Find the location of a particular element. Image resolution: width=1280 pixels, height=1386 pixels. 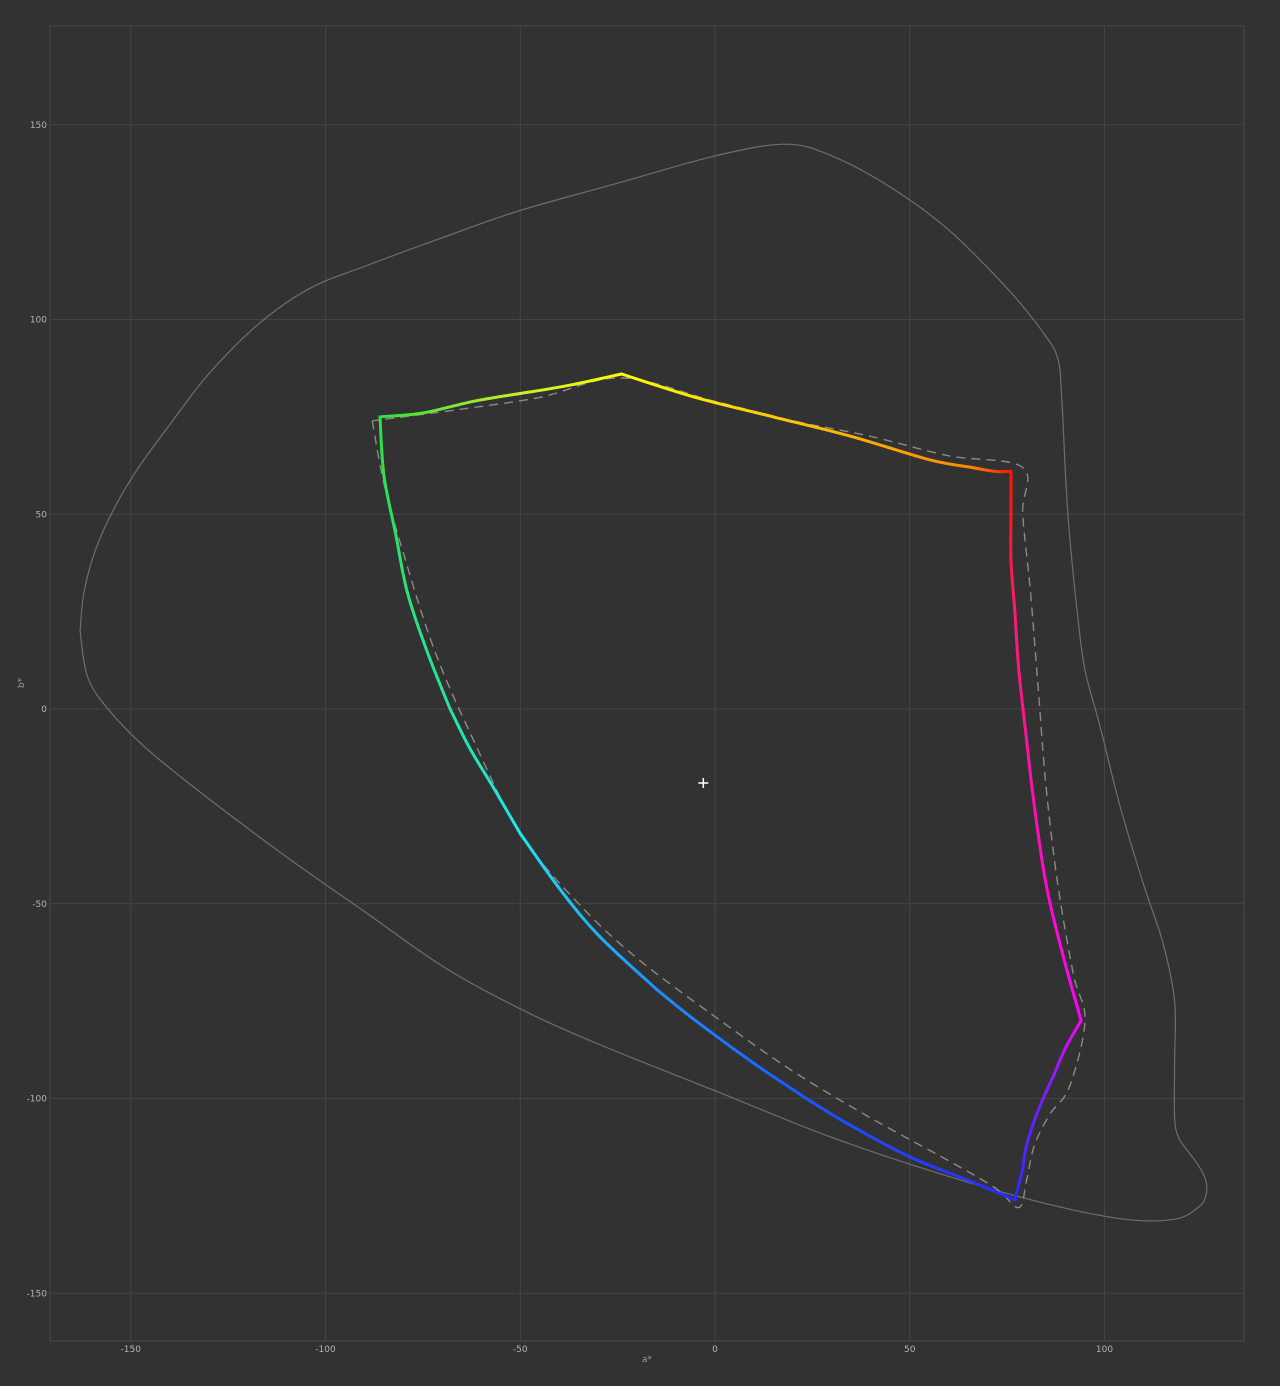

y-tick-label: 0 is located at coordinates (44, 710).